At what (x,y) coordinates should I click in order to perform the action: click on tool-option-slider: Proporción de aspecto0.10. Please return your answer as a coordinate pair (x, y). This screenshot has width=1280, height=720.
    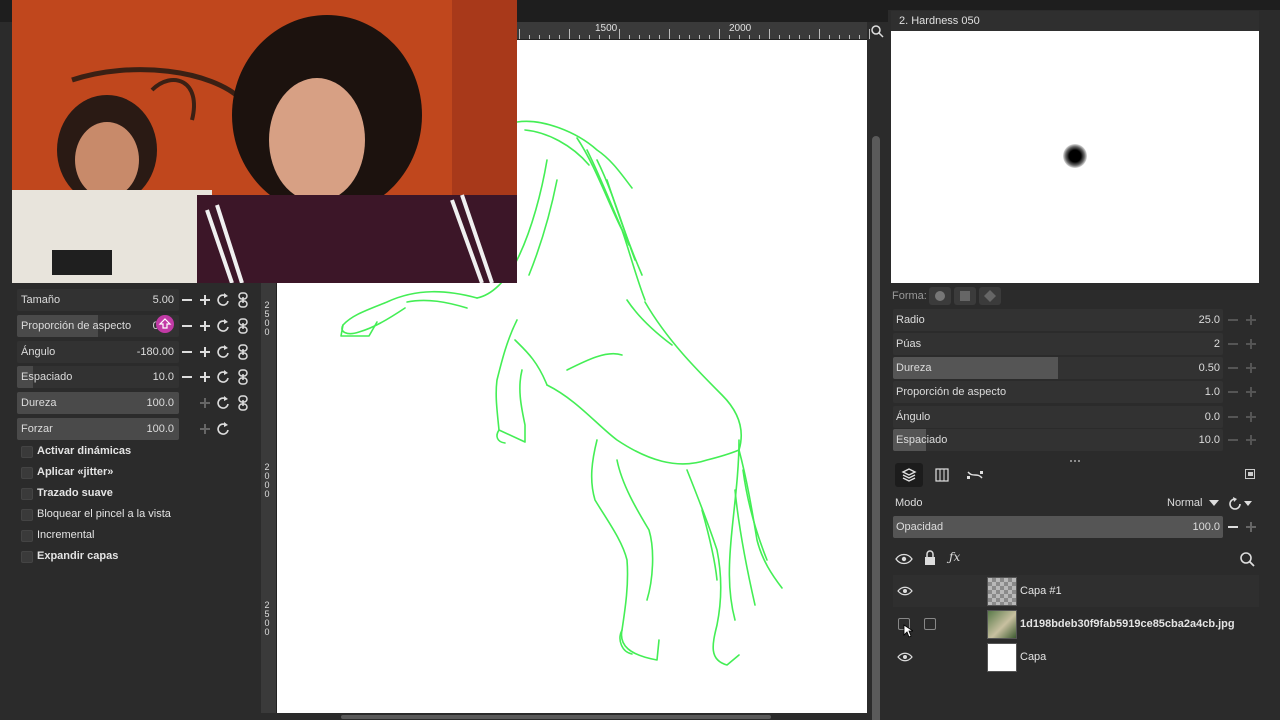
    Looking at the image, I should click on (98, 326).